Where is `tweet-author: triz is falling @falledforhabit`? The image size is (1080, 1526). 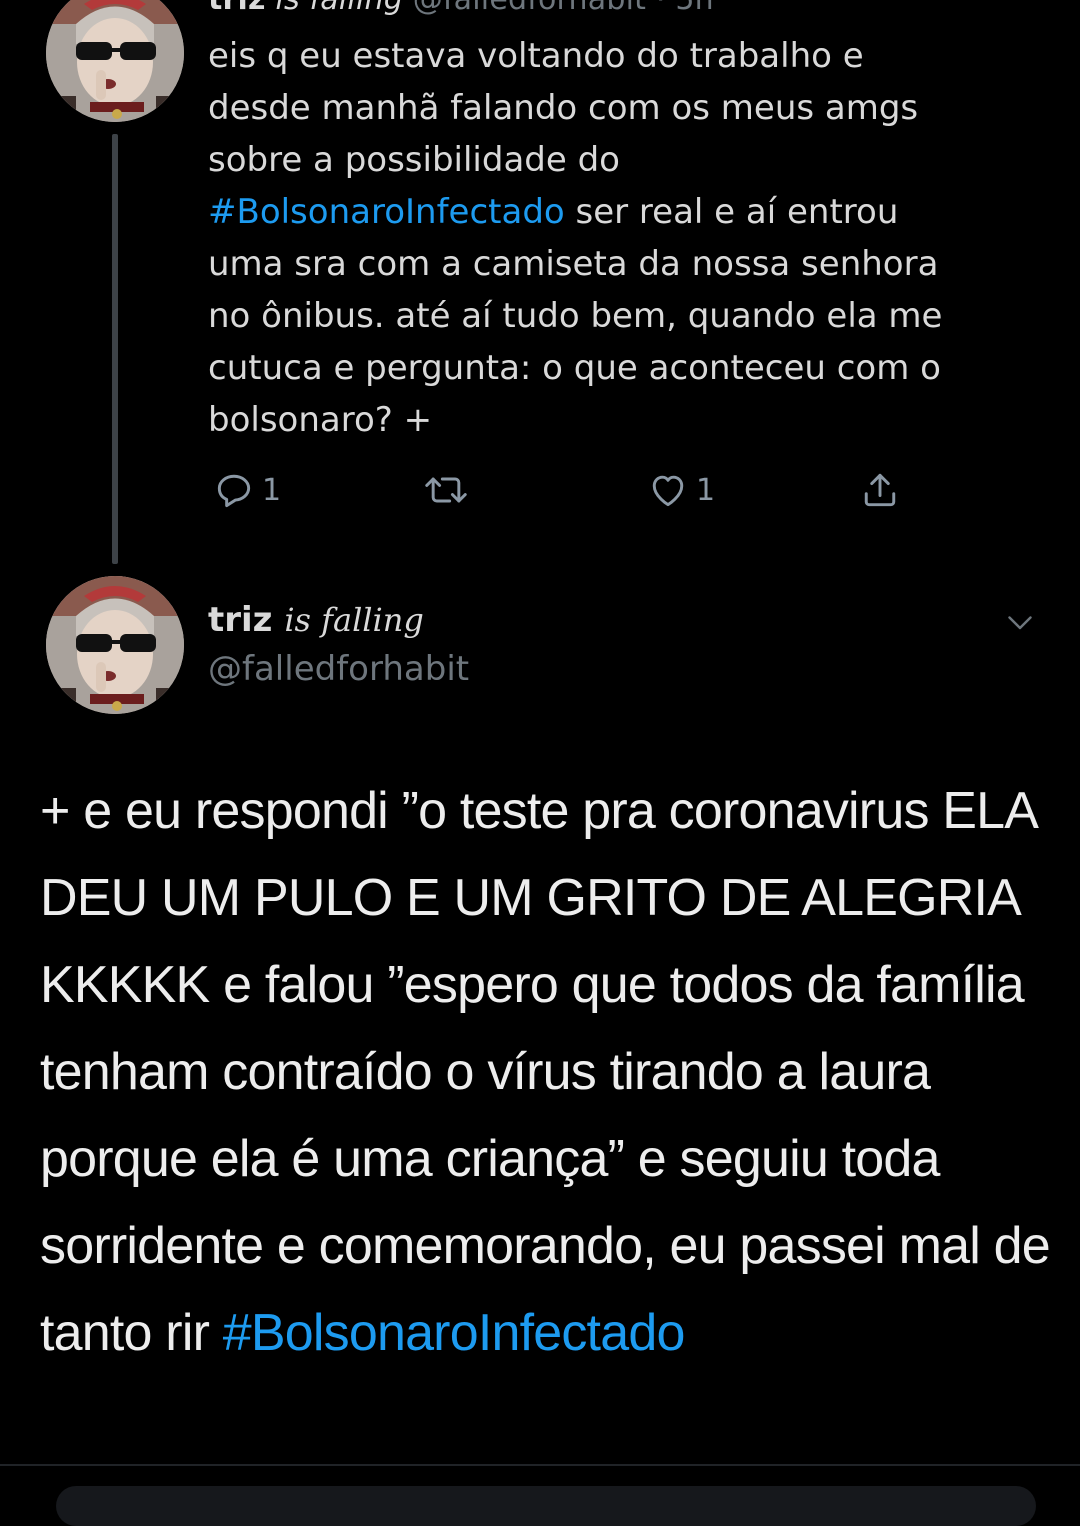 tweet-author: triz is falling @falledforhabit is located at coordinates (338, 645).